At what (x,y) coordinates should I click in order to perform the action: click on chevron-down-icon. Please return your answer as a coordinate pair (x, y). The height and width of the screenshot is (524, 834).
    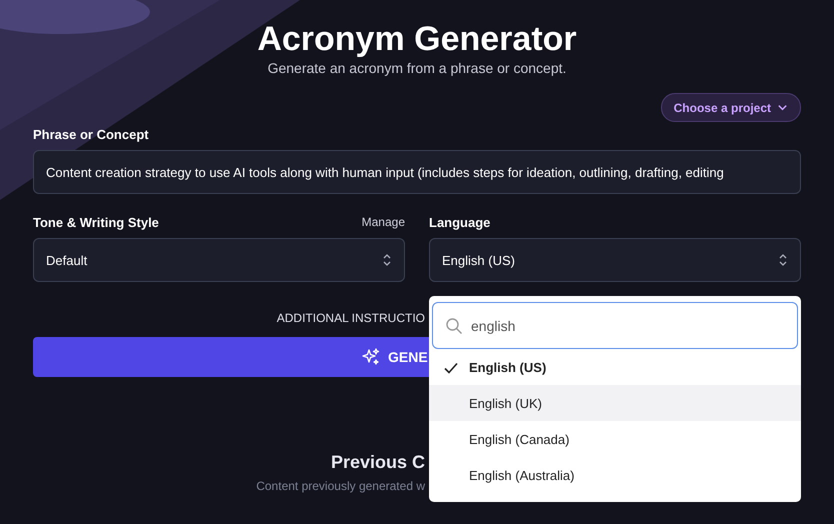
    Looking at the image, I should click on (782, 107).